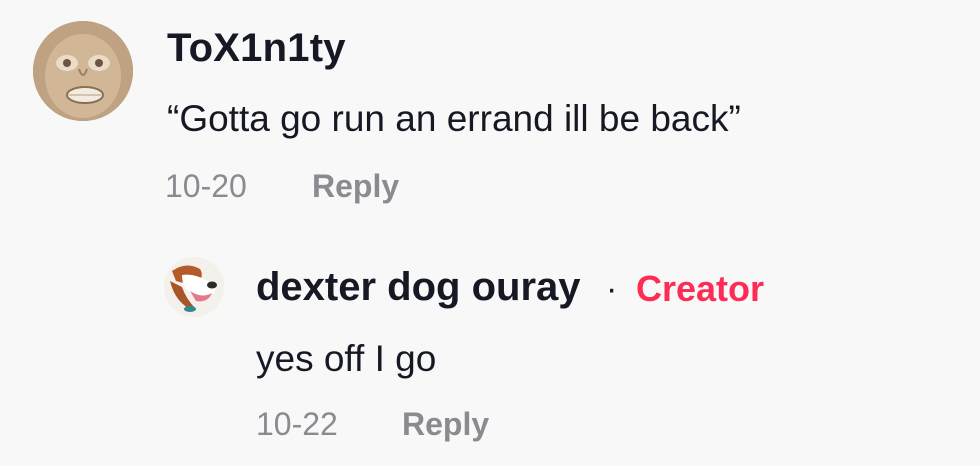 Image resolution: width=980 pixels, height=466 pixels. Describe the element at coordinates (297, 424) in the screenshot. I see `reply-date: 10-22` at that location.